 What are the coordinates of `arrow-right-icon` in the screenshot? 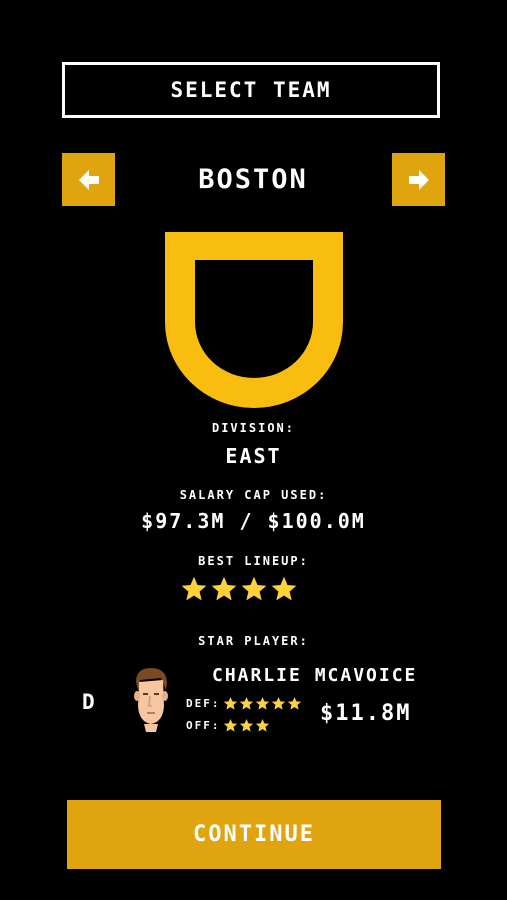 It's located at (418, 179).